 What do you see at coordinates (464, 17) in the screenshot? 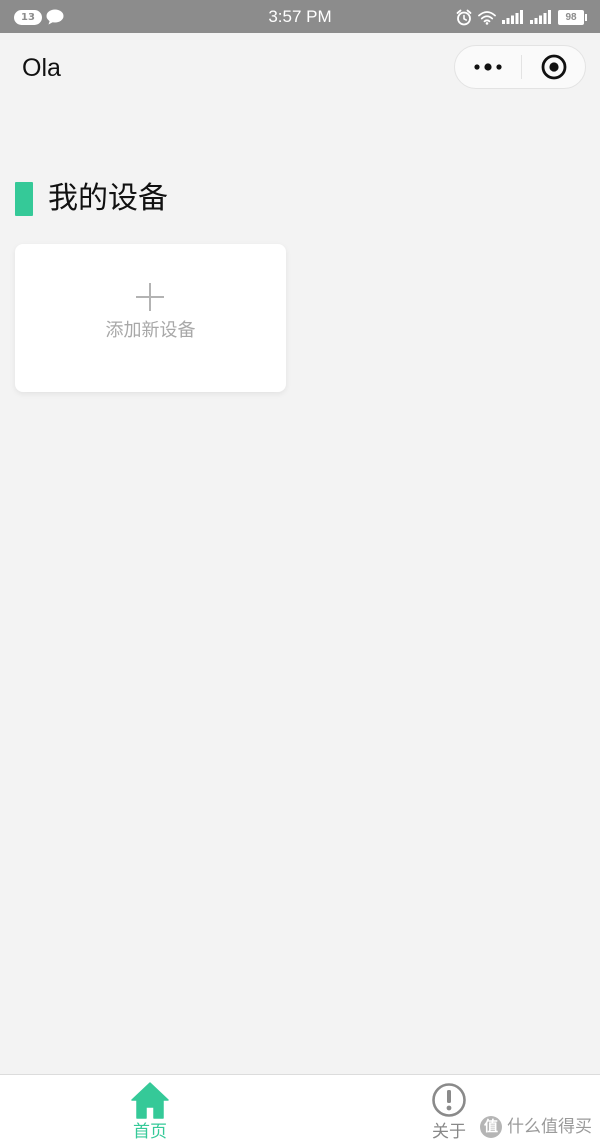
I see `alarm-icon` at bounding box center [464, 17].